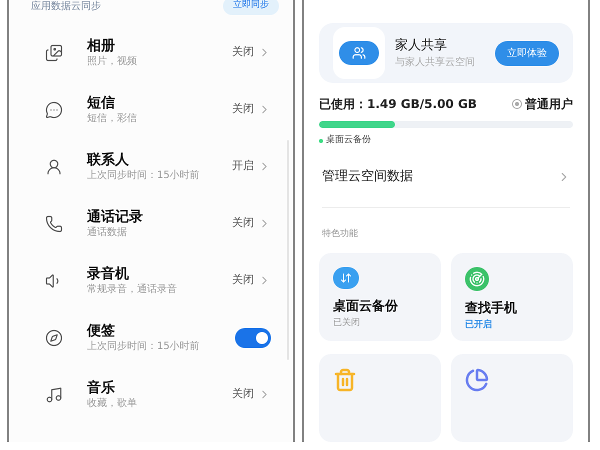 The width and height of the screenshot is (600, 450). I want to click on item-subtitle: 收藏，歌单, so click(112, 403).